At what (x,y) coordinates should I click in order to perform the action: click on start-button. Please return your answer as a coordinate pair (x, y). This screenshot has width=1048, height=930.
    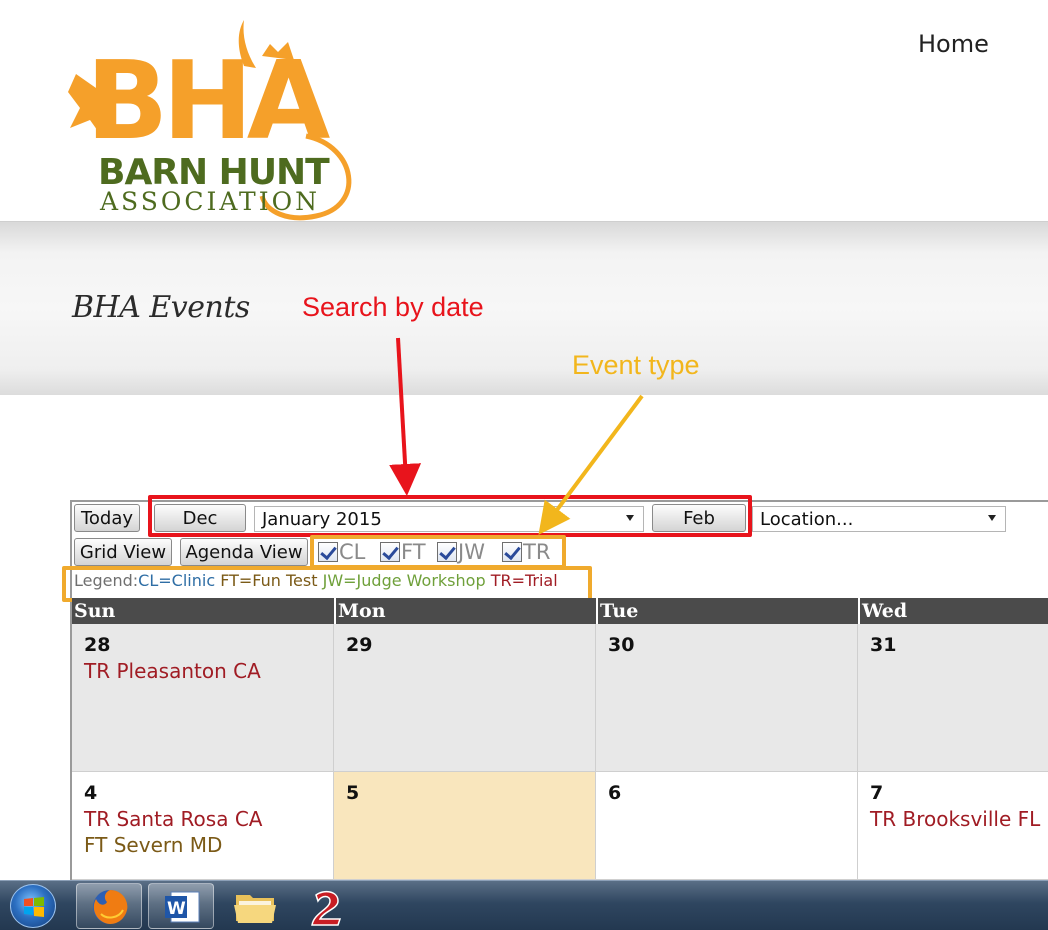
    Looking at the image, I should click on (33, 906).